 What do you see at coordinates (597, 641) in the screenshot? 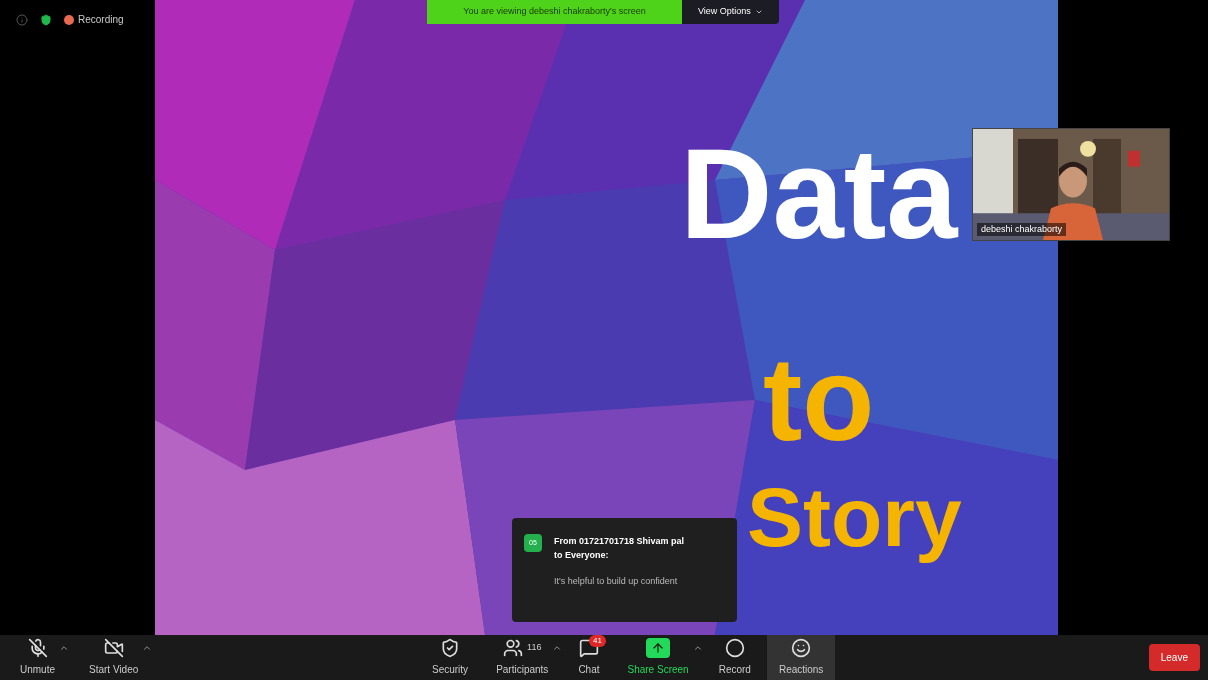
I see `unread-badge: 41` at bounding box center [597, 641].